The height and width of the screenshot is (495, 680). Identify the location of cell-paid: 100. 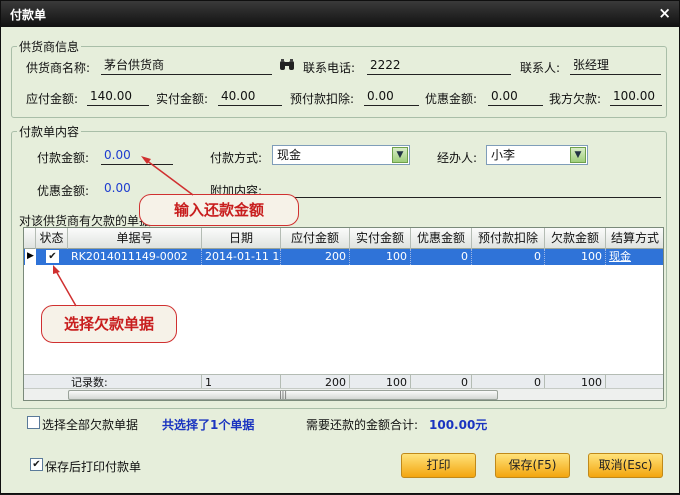
(380, 257).